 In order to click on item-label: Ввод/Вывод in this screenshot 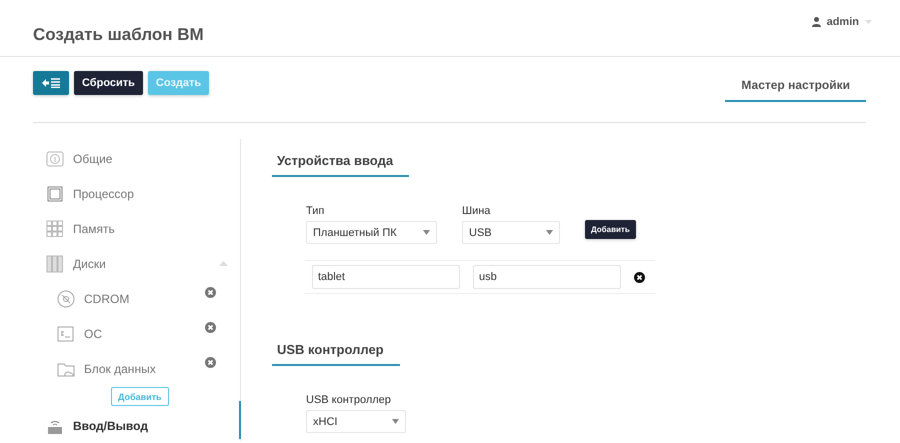, I will do `click(110, 425)`.